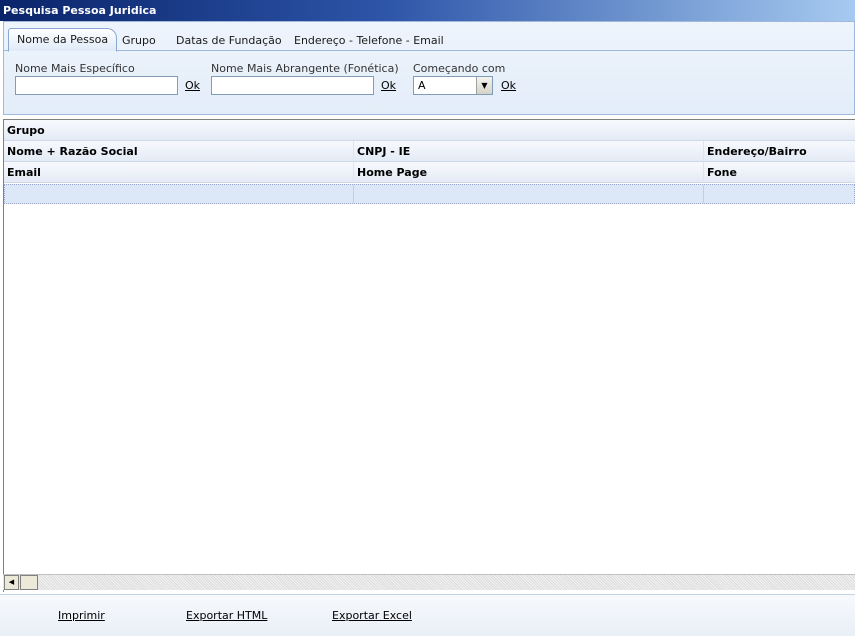 The image size is (855, 636). Describe the element at coordinates (179, 151) in the screenshot. I see `column-header-nome-razao-social: Nome + Razão Social` at that location.